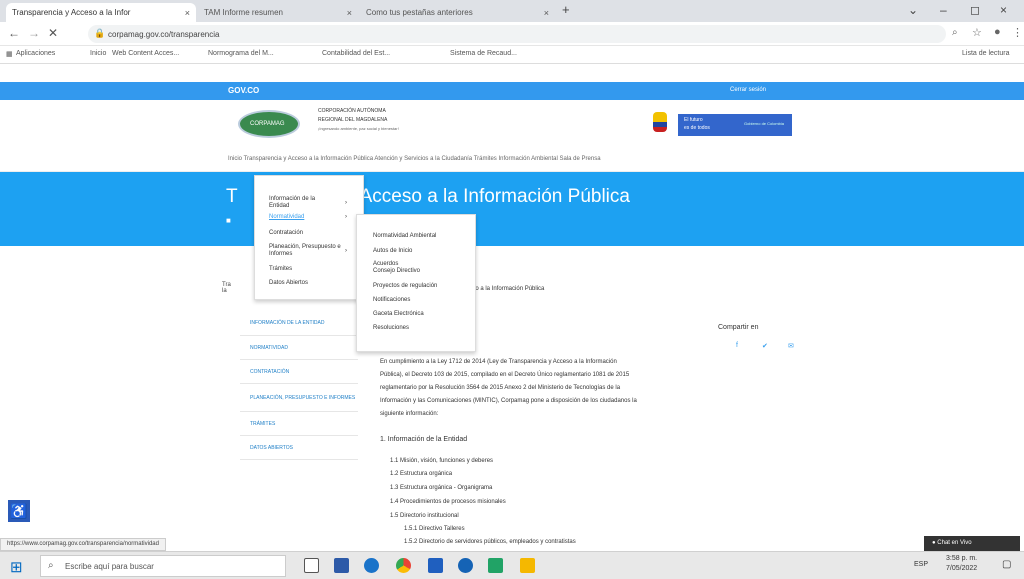 Image resolution: width=1024 pixels, height=579 pixels. I want to click on gov-logo: GOV.CO, so click(243, 90).